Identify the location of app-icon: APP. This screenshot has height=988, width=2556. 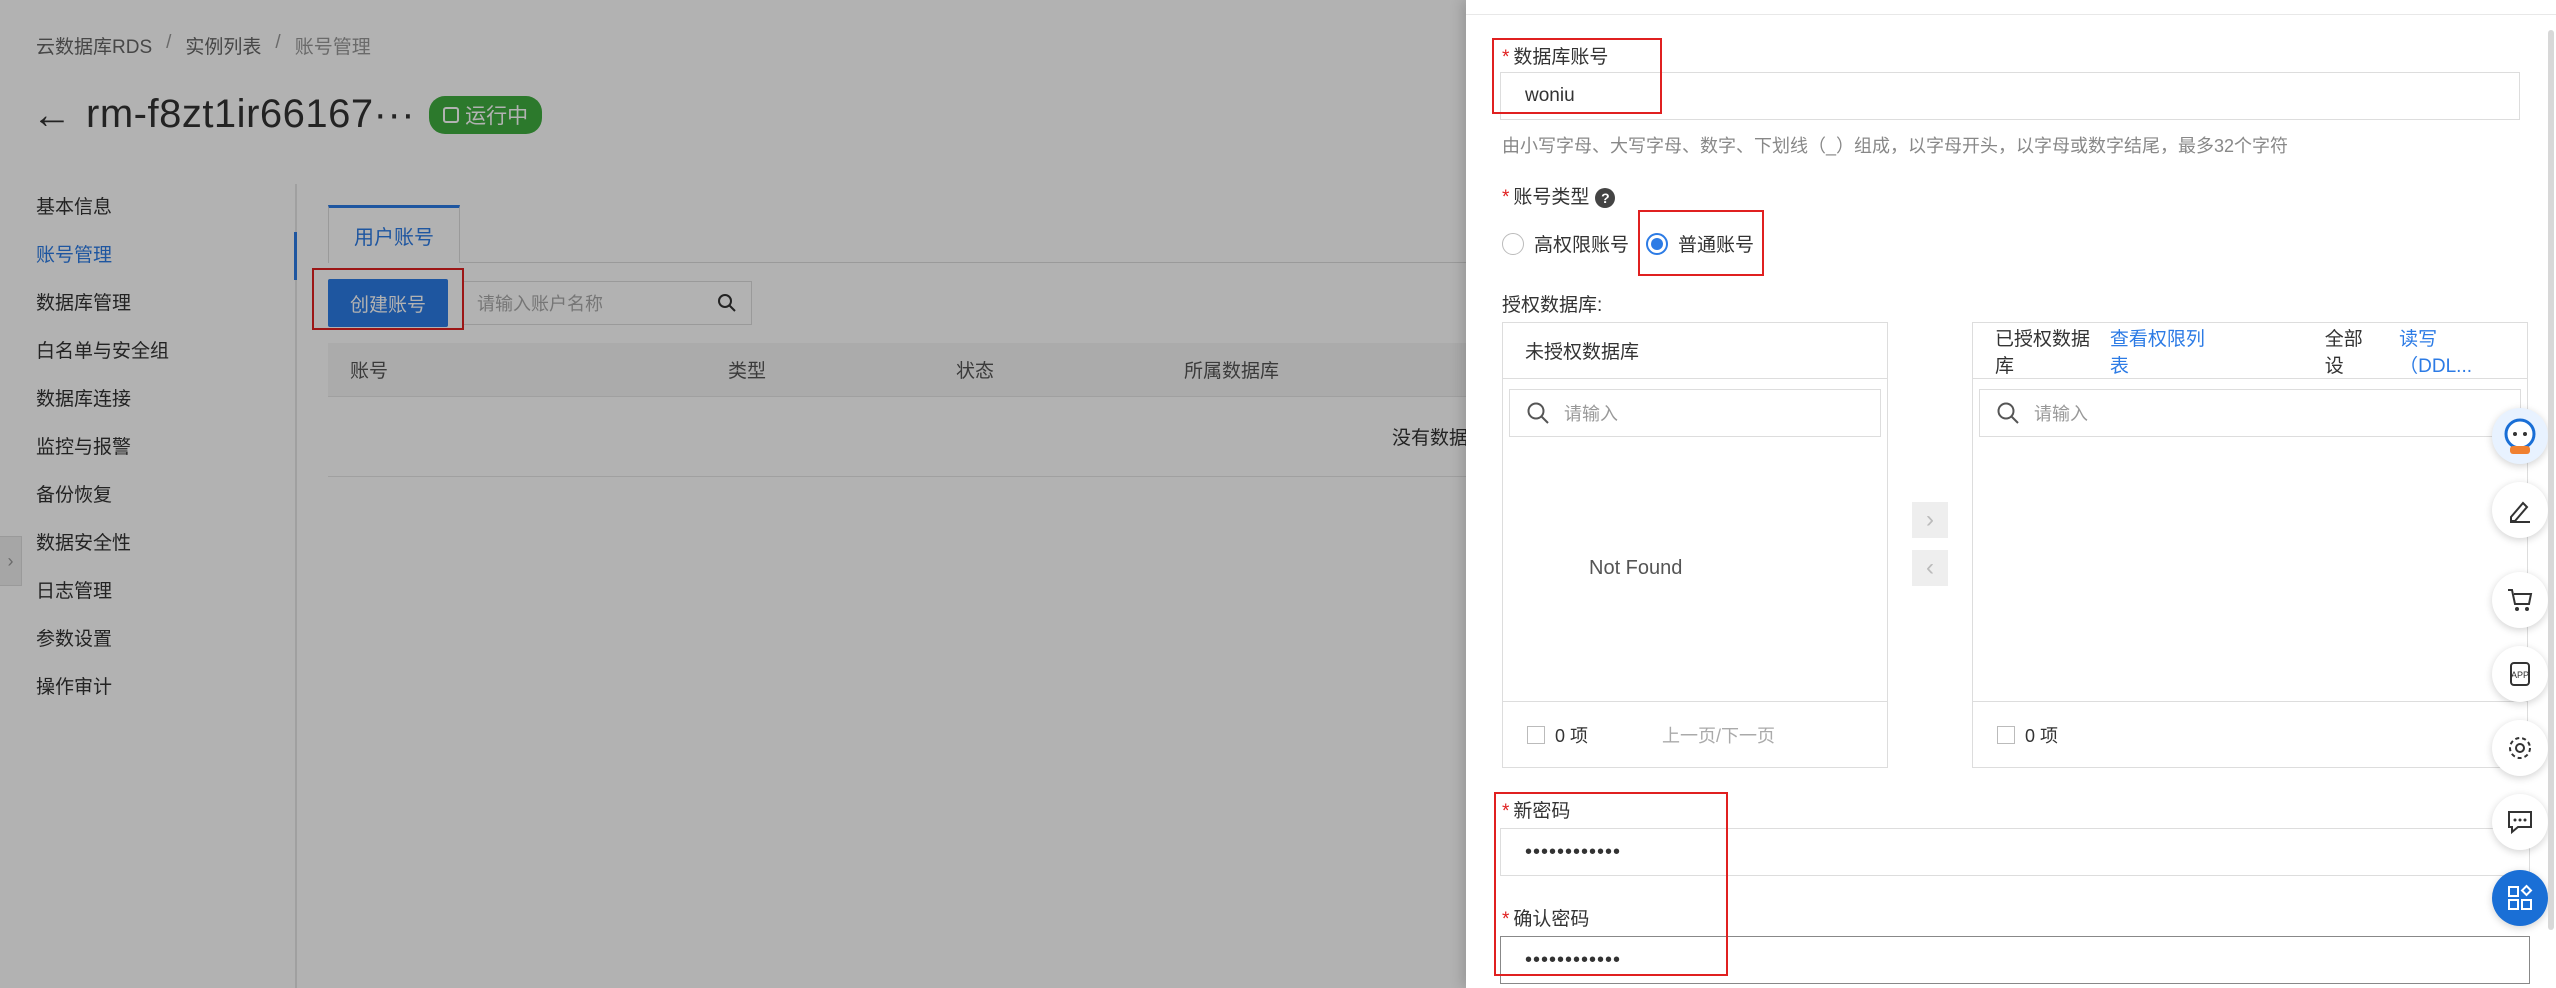
(2520, 674).